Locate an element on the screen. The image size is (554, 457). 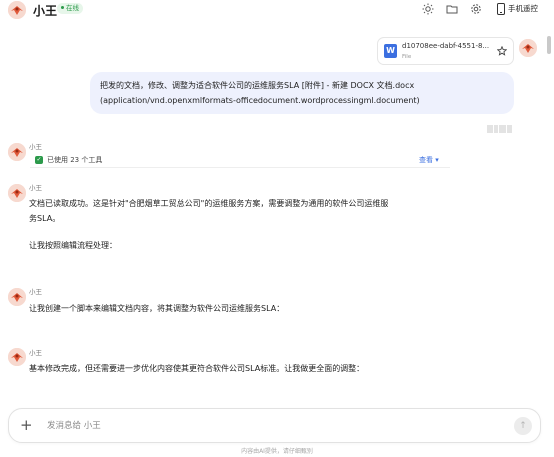
chat-title: 小王 is located at coordinates (45, 11).